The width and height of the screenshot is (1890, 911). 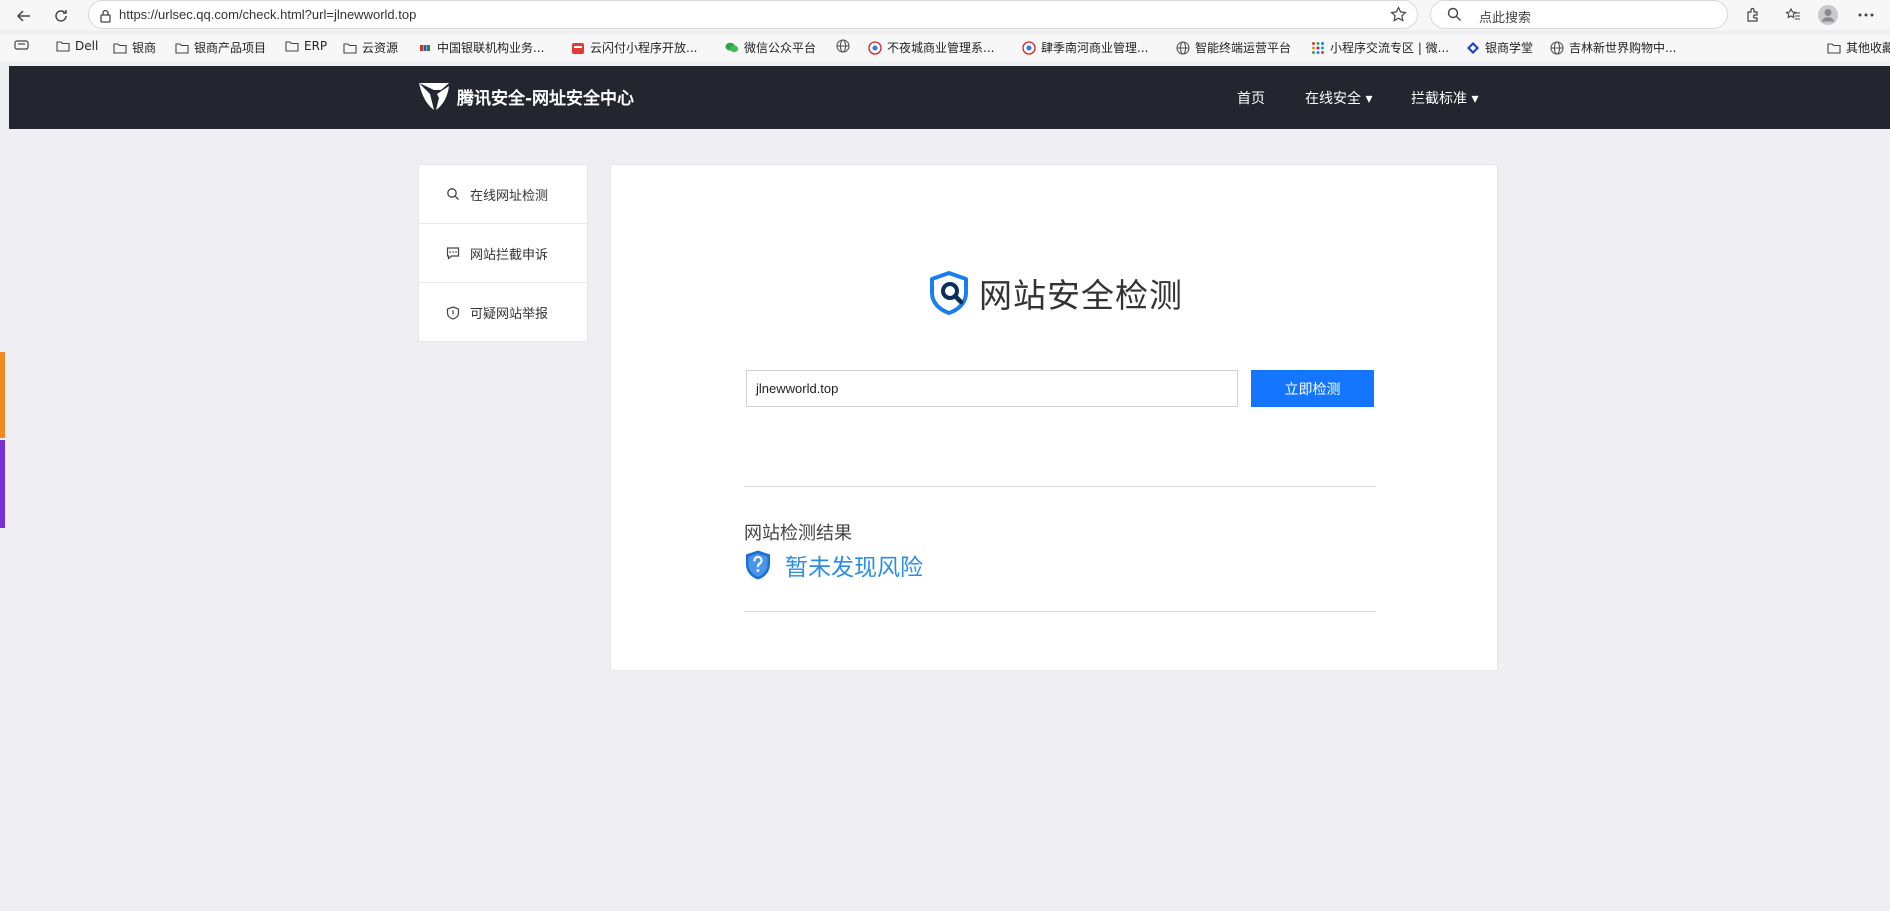 What do you see at coordinates (1338, 98) in the screenshot?
I see `nav-online-security: 在线安全 ▾` at bounding box center [1338, 98].